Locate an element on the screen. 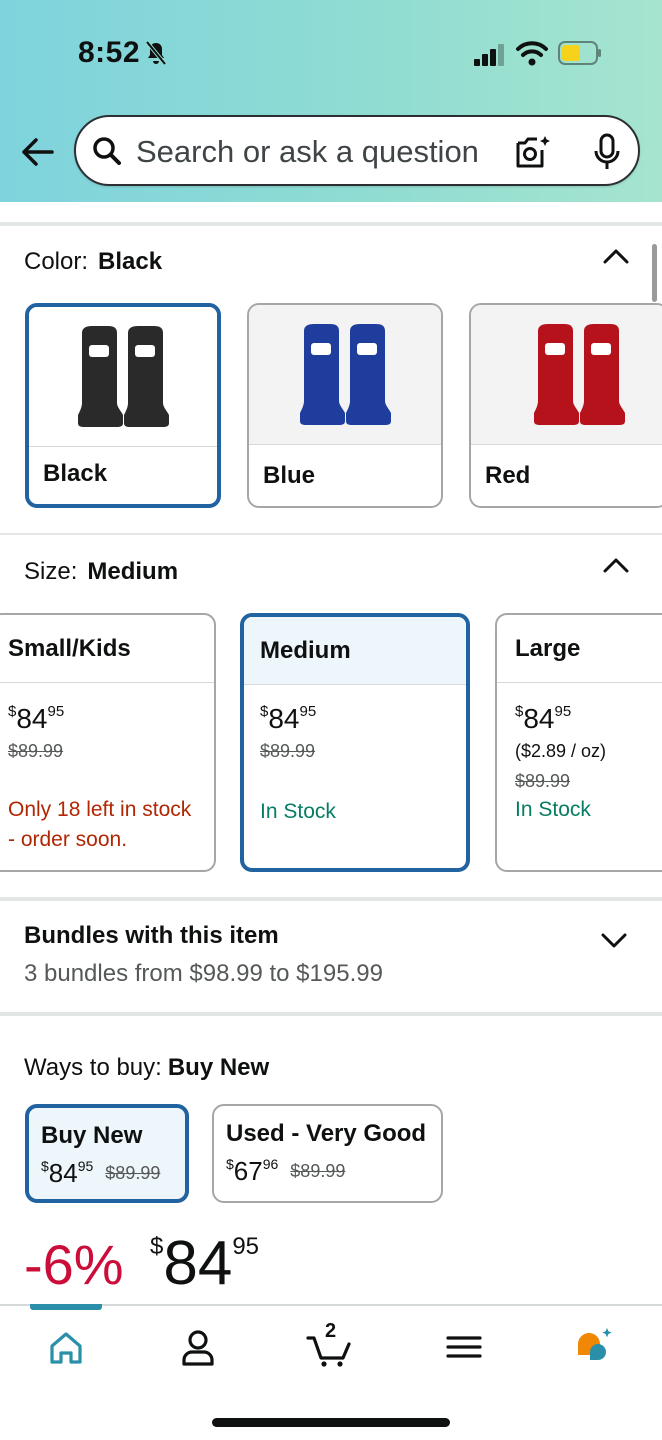 The width and height of the screenshot is (662, 1440). discount-percent: -6% is located at coordinates (74, 1264).